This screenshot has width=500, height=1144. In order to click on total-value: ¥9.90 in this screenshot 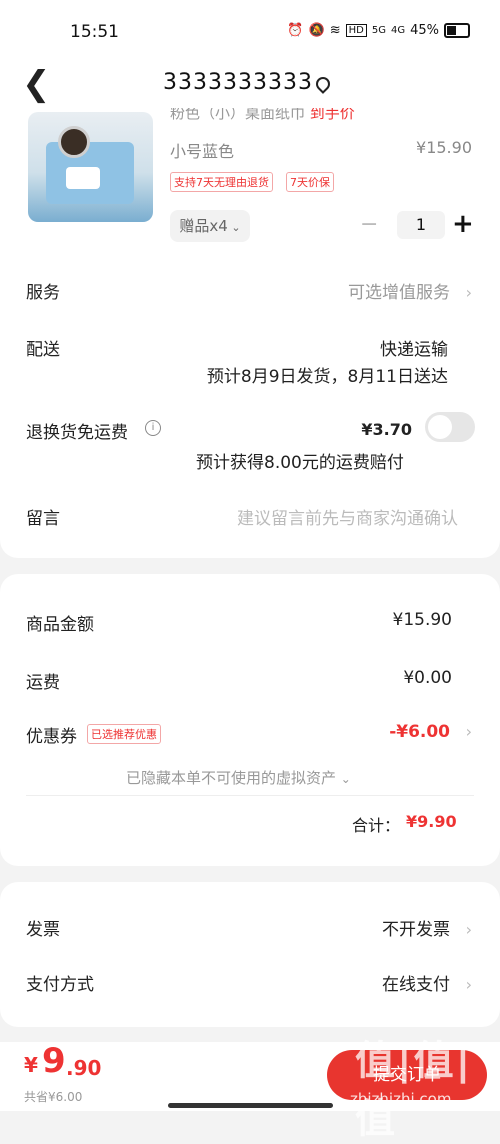, I will do `click(431, 821)`.